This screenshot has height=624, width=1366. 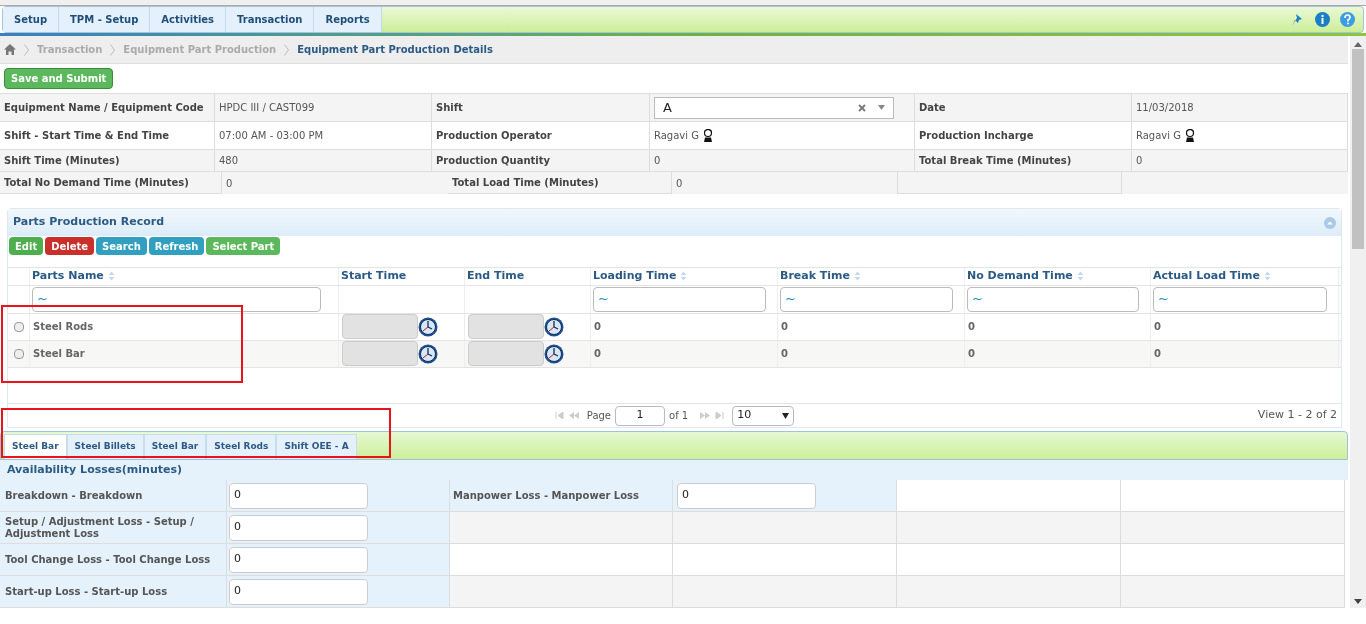 I want to click on toolbar-button: Delete, so click(x=70, y=246).